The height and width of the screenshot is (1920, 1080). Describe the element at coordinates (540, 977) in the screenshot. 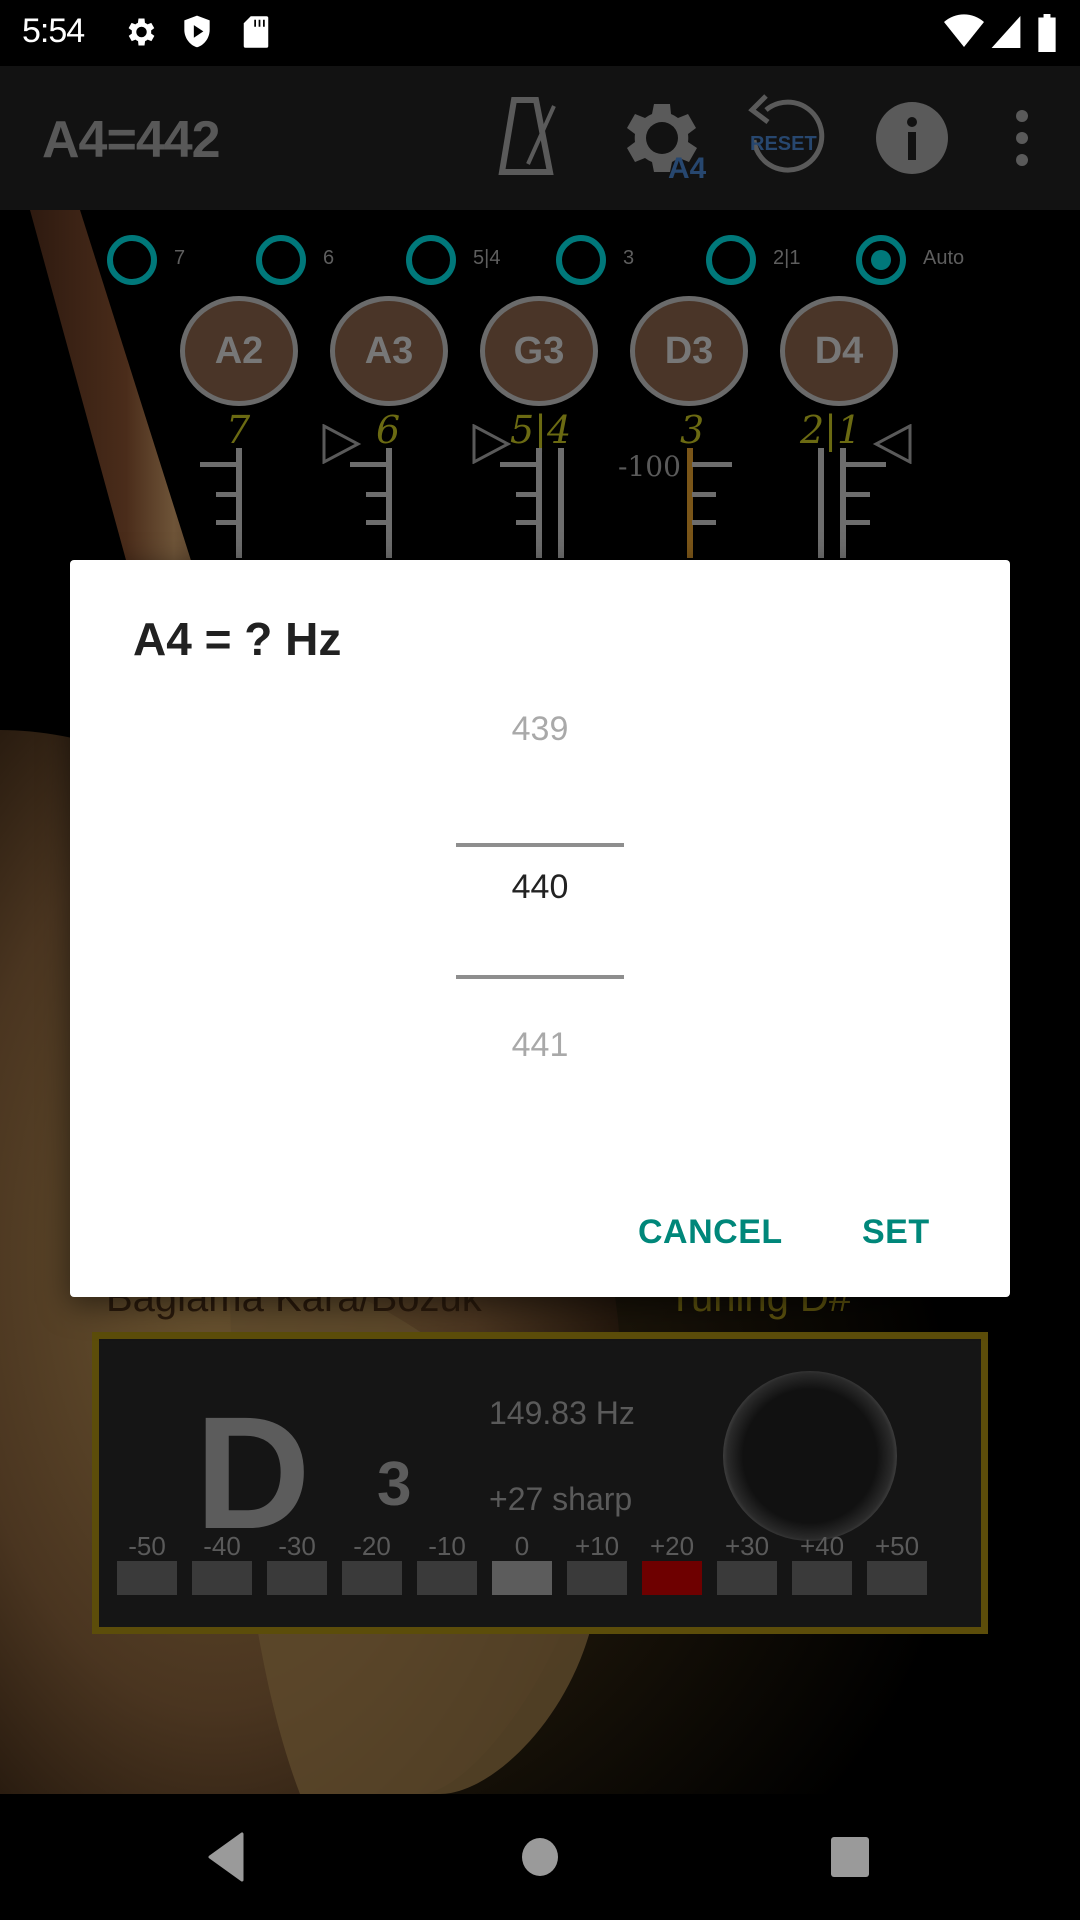

I see `picker-divider-bottom` at that location.